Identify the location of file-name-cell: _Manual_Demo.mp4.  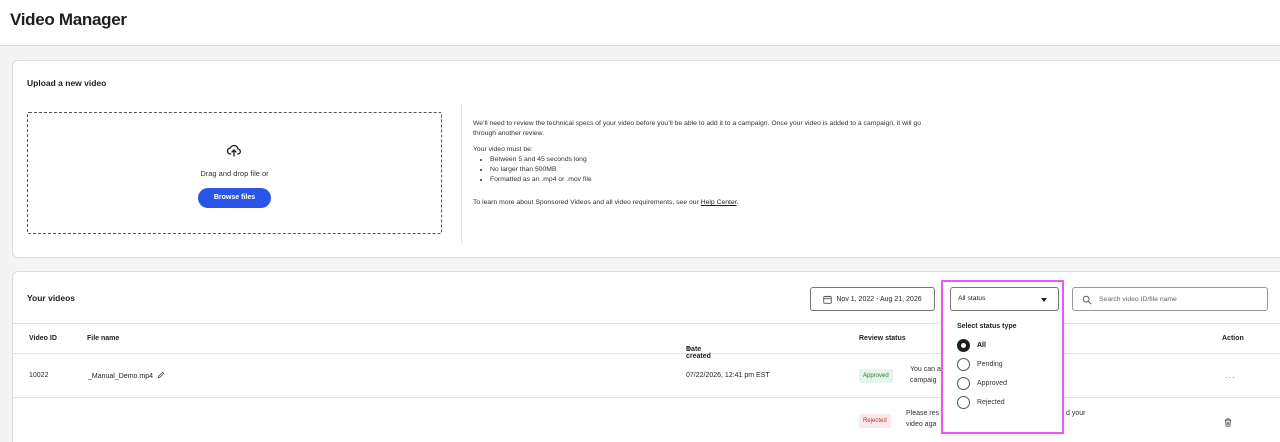
(126, 375).